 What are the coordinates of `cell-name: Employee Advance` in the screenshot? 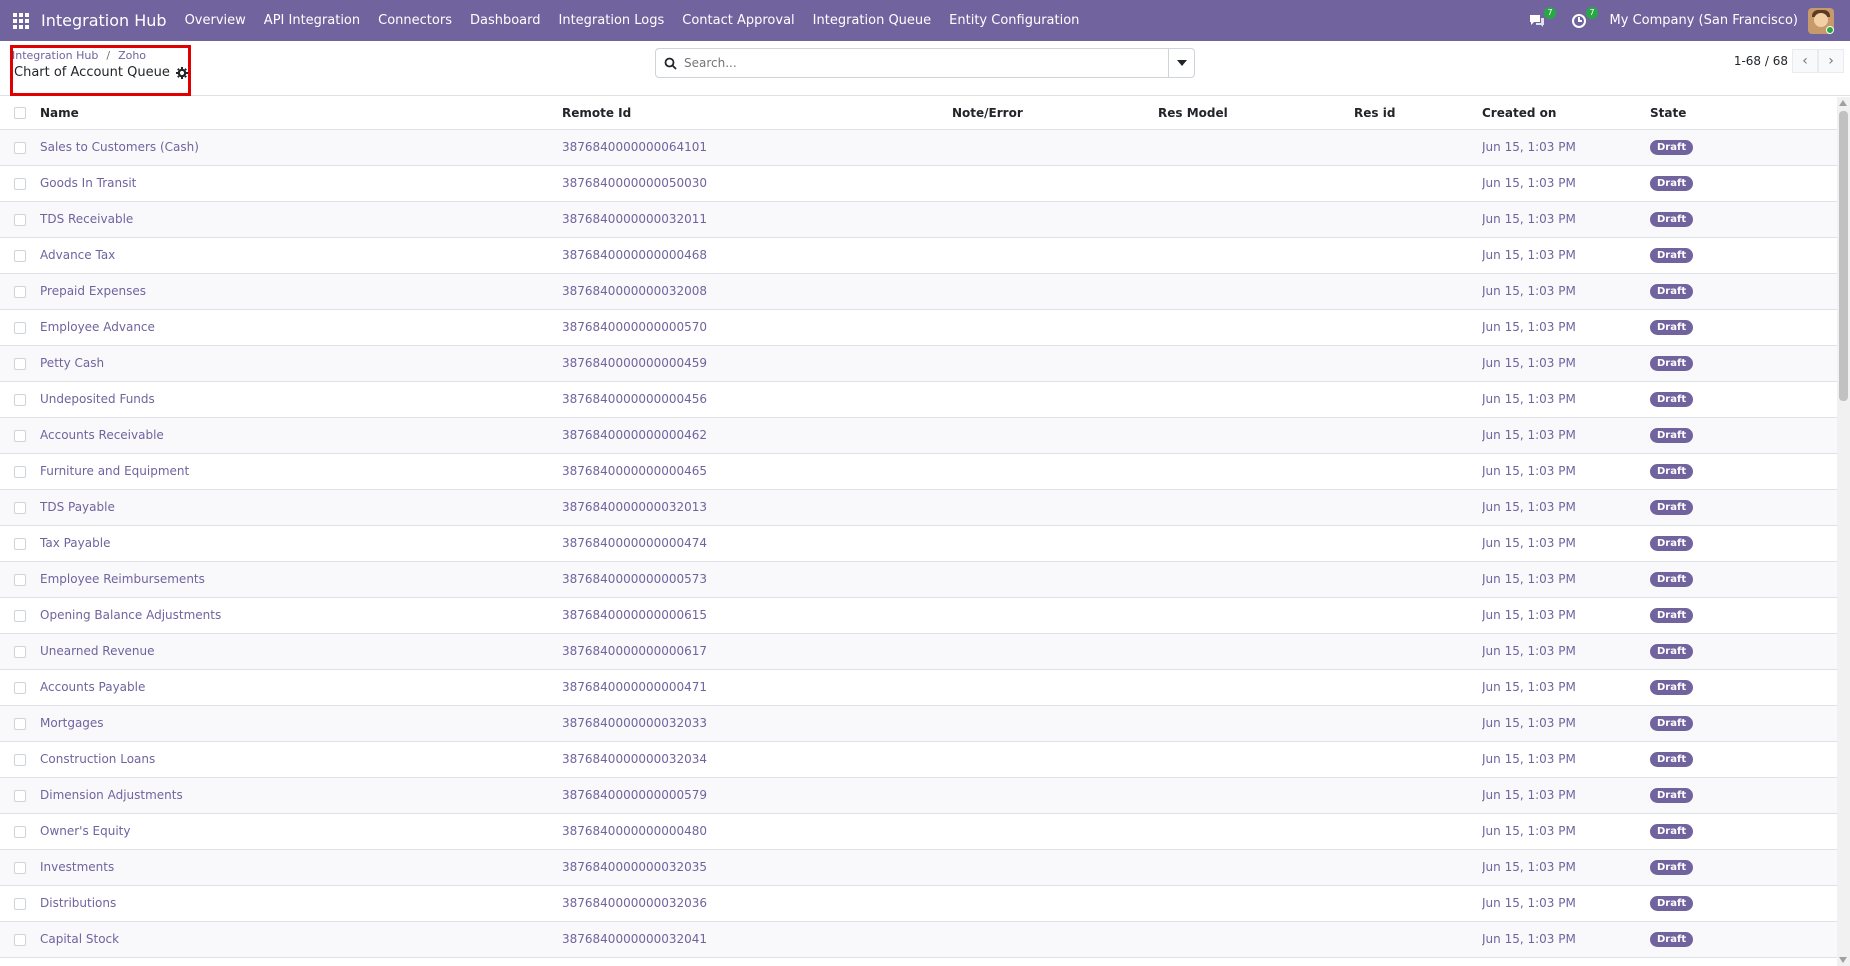 It's located at (301, 327).